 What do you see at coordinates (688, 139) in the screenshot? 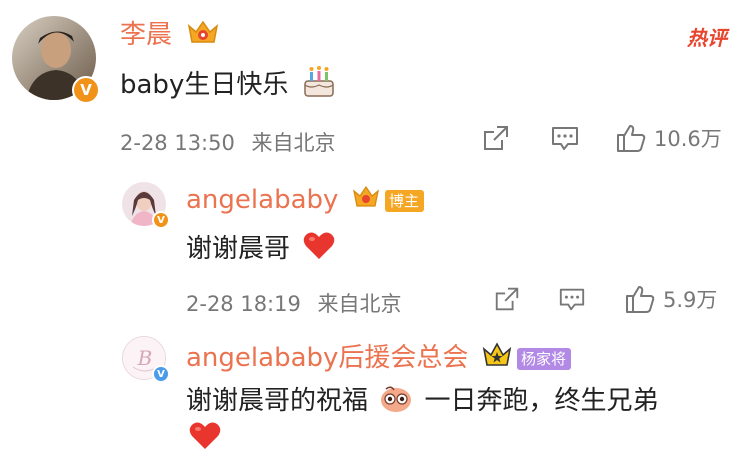
I see `like-count: 10.6万` at bounding box center [688, 139].